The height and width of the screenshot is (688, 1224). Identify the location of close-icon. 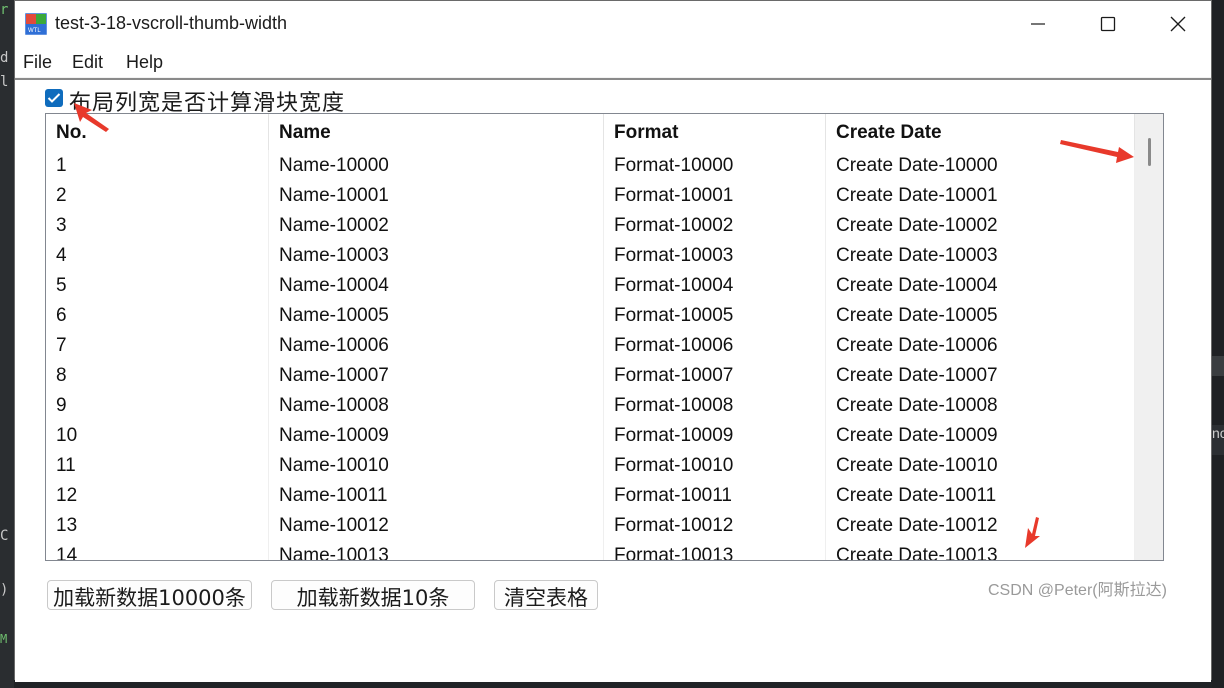
(1178, 24).